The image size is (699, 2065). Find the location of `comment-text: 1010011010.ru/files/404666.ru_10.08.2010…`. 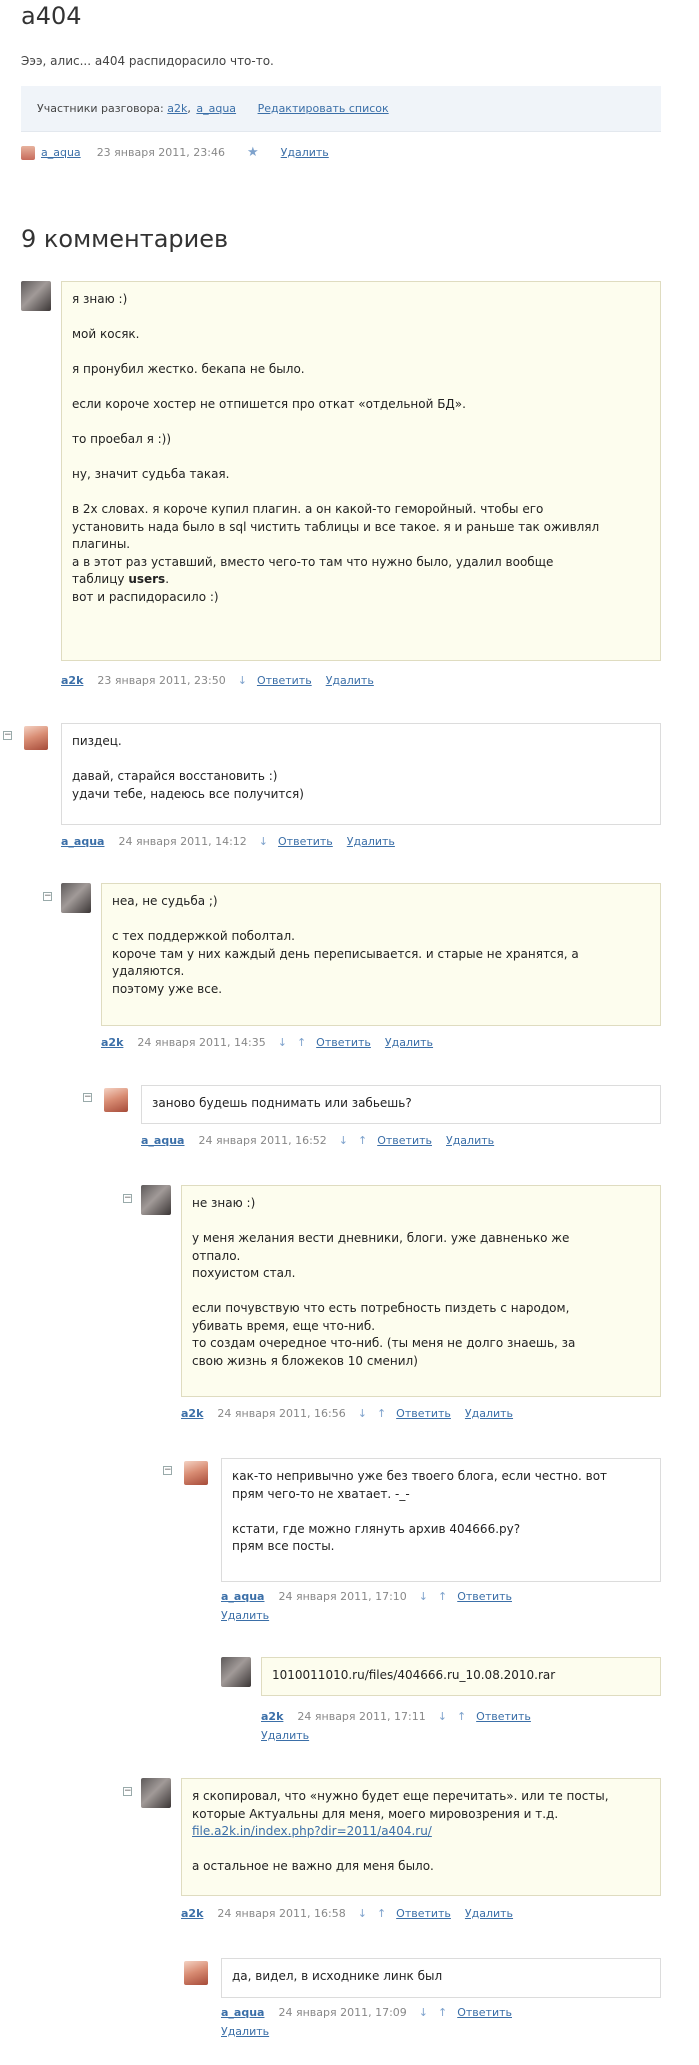

comment-text: 1010011010.ru/files/404666.ru_10.08.2010… is located at coordinates (414, 1675).